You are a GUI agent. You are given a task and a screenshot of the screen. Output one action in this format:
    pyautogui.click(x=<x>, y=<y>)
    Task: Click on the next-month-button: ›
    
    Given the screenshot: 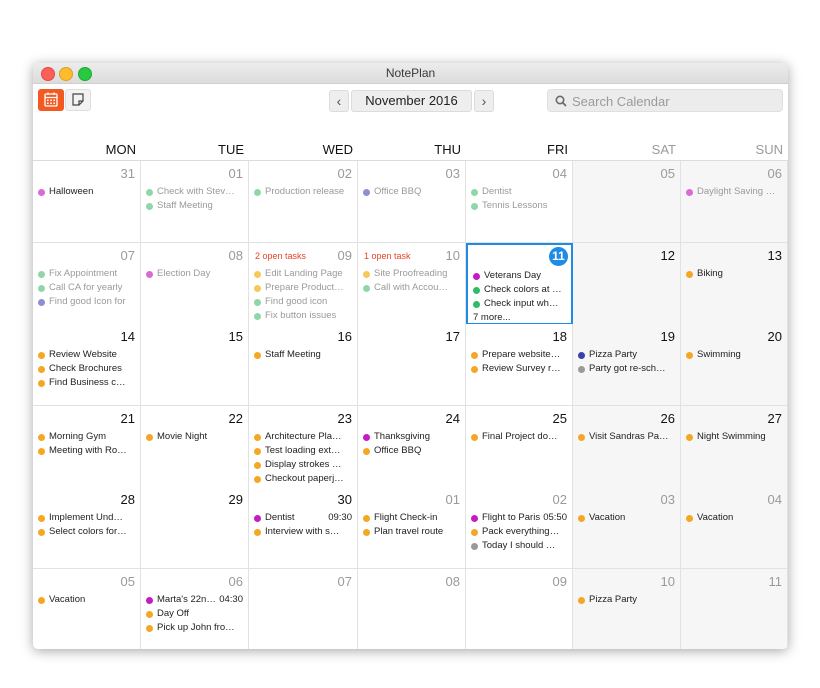 What is the action you would take?
    pyautogui.click(x=484, y=101)
    